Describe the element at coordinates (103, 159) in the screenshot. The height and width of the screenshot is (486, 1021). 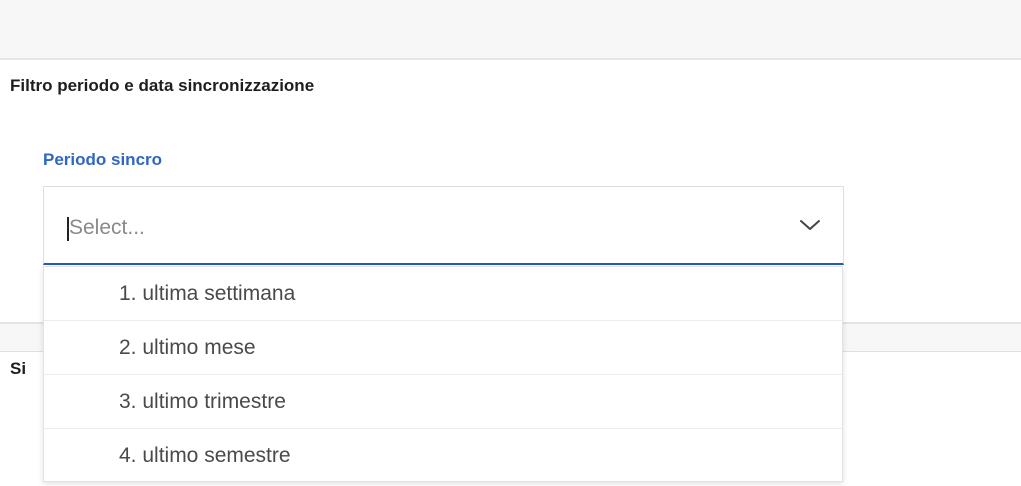
I see `periodo-sincro-label: Periodo sincro` at that location.